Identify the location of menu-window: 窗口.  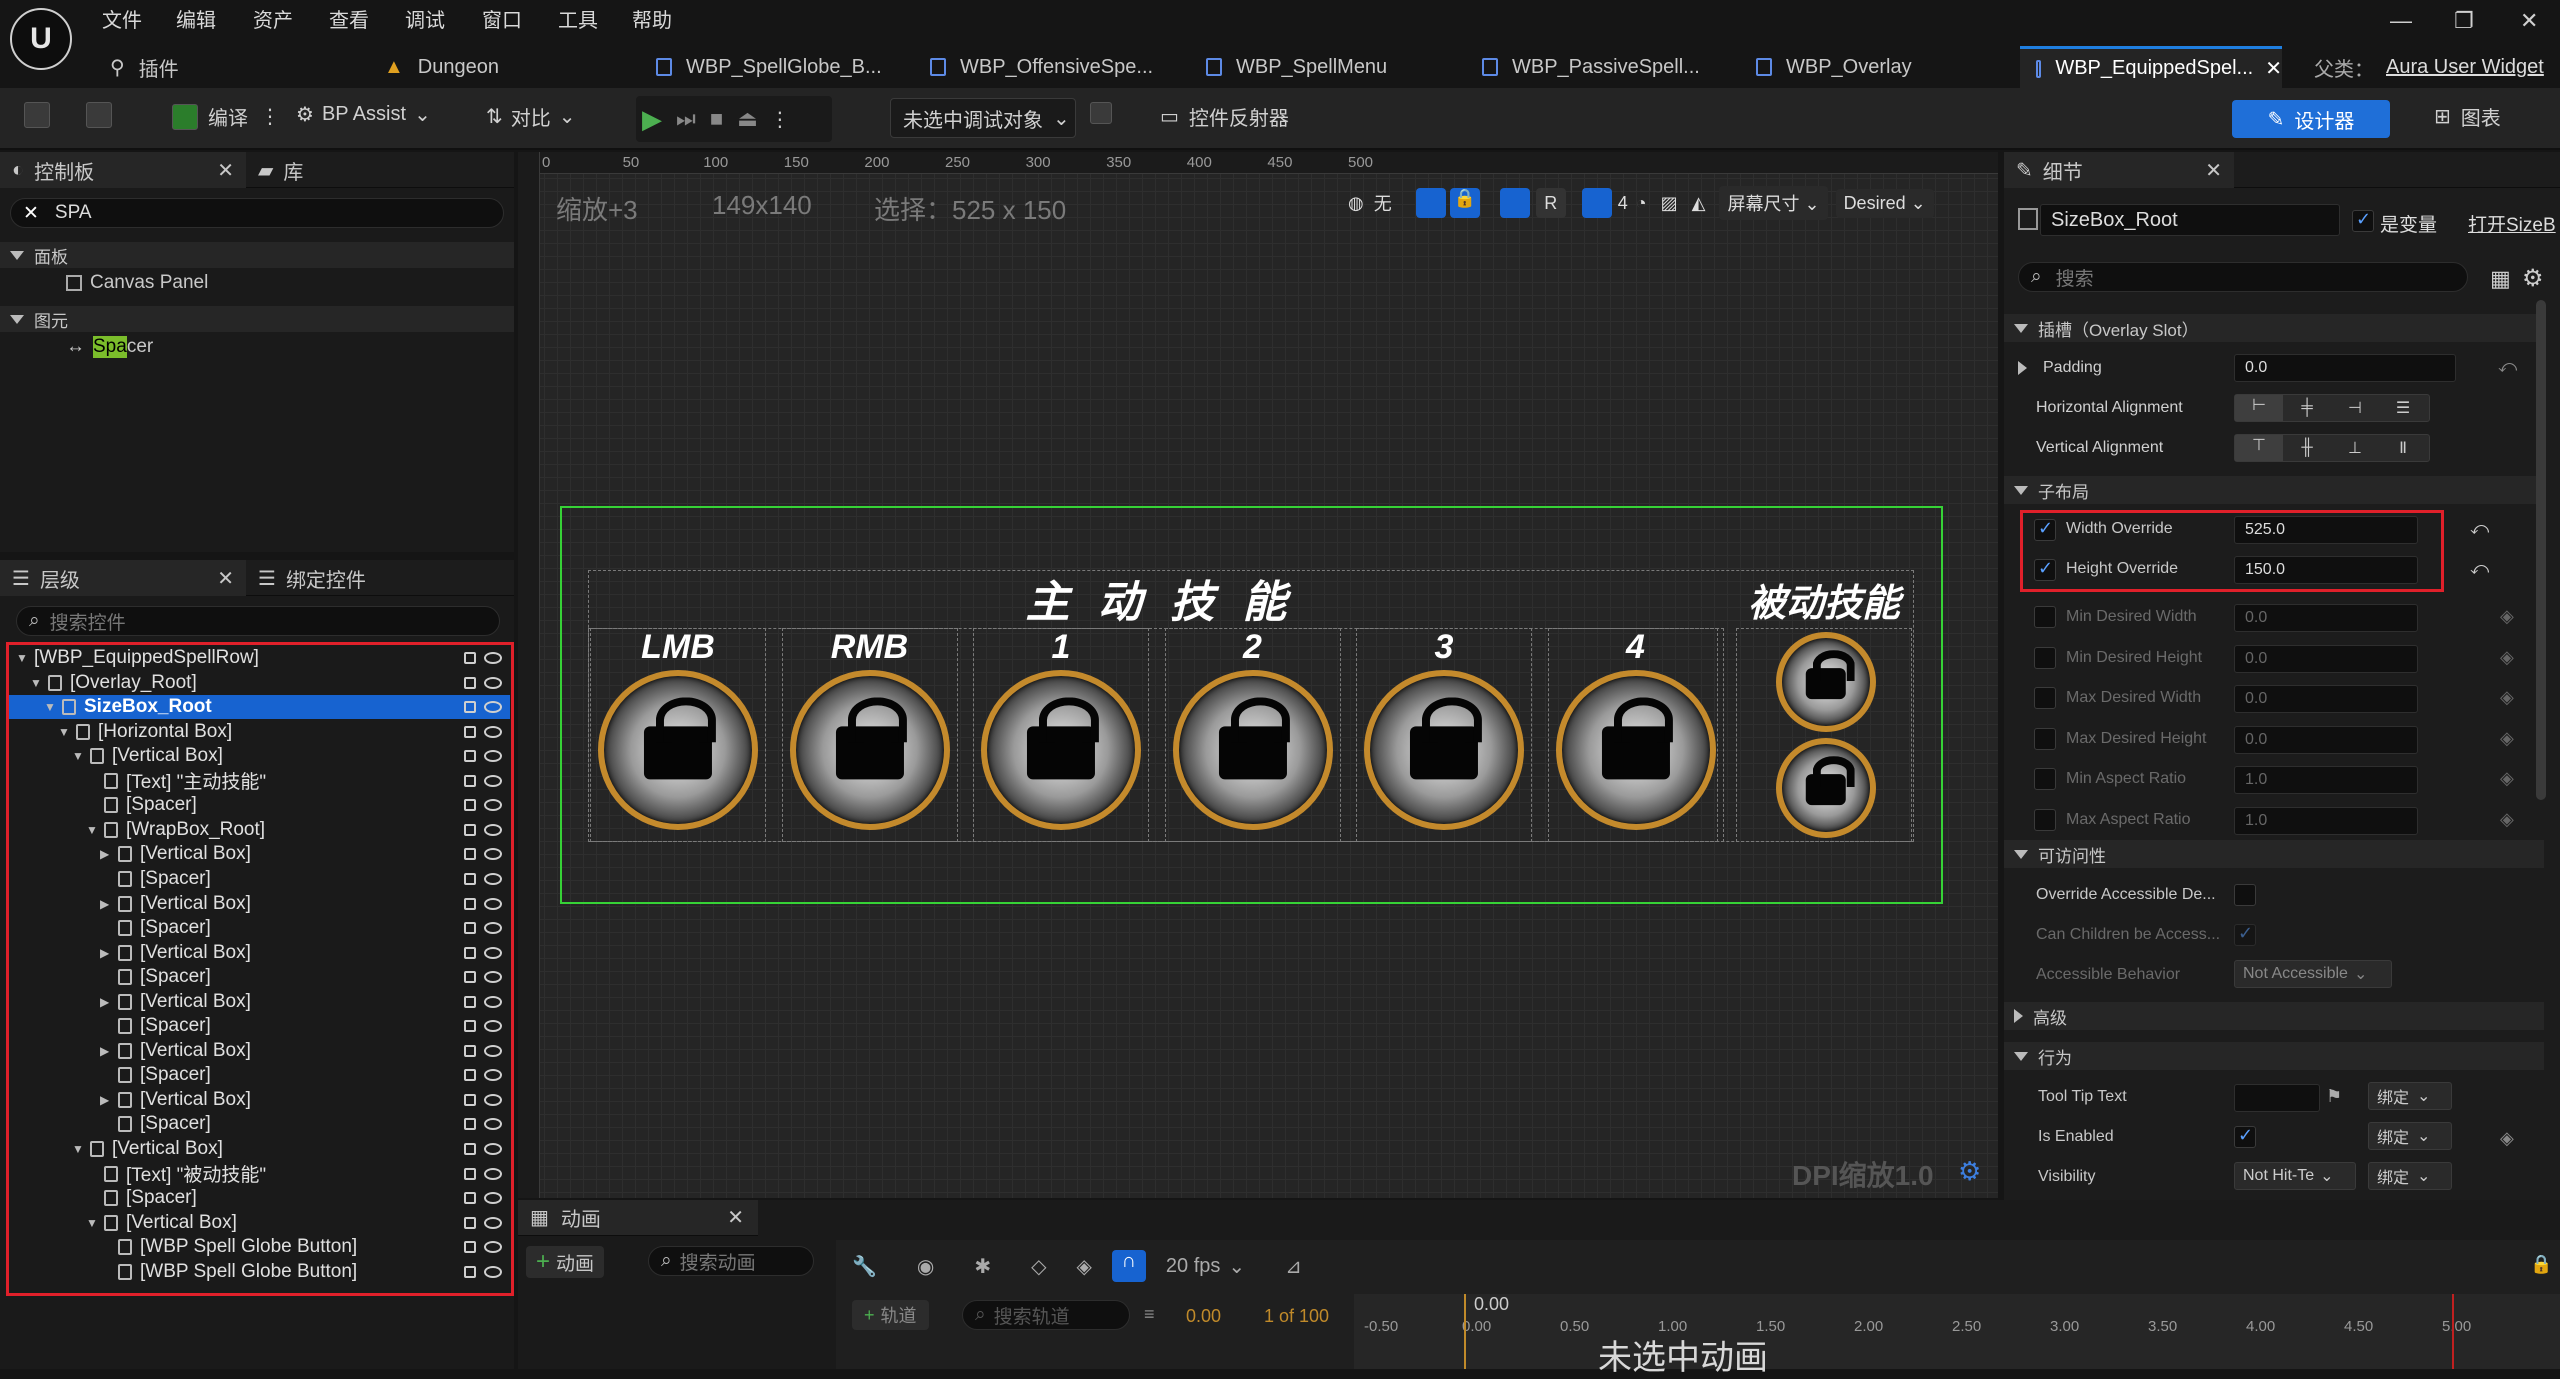
(502, 18).